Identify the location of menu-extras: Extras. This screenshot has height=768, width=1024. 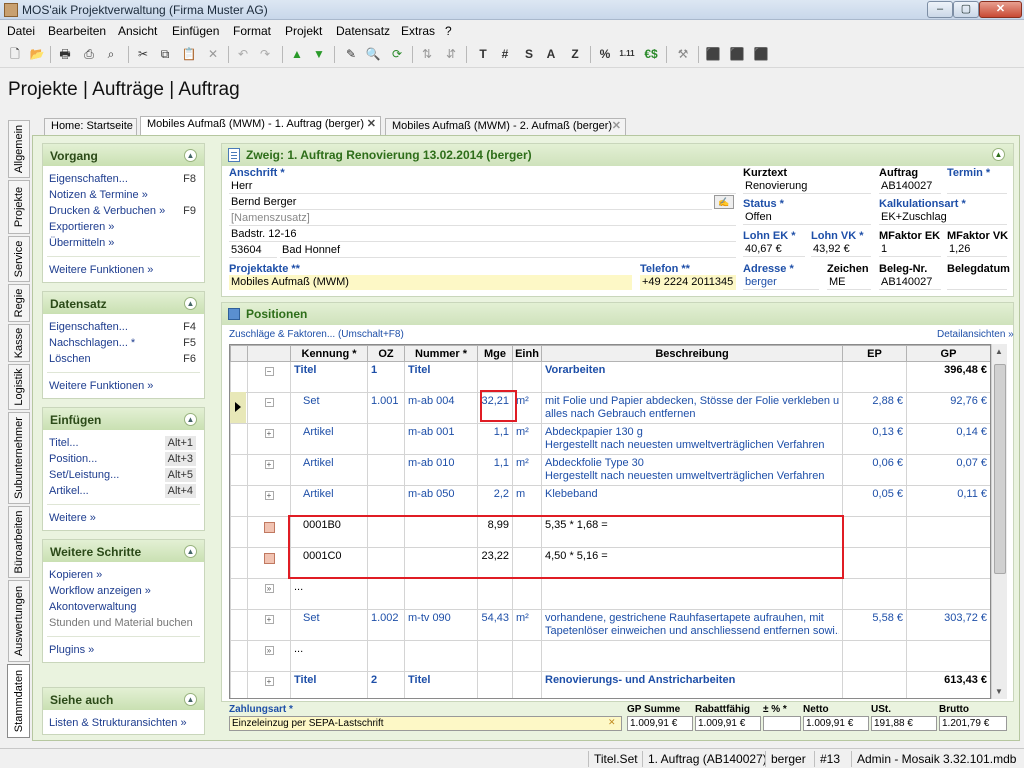
(418, 31).